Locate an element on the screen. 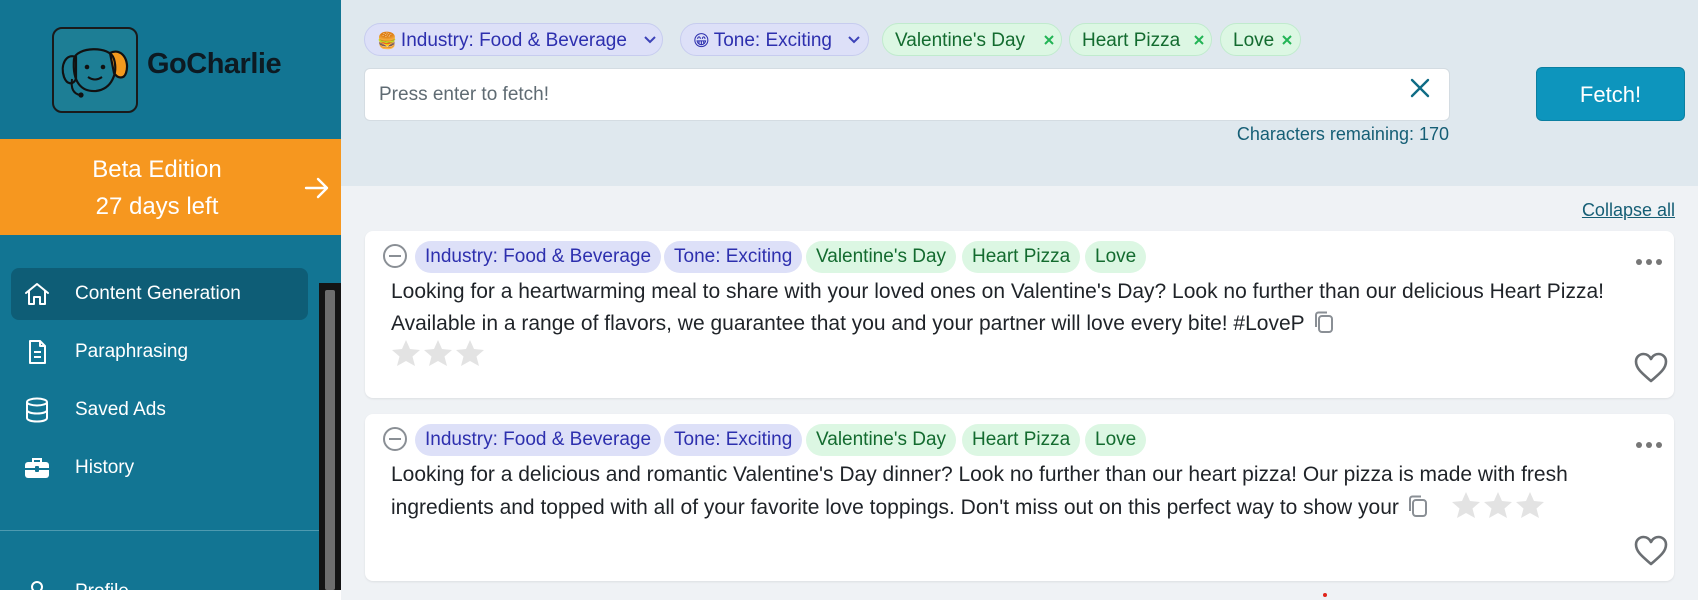 This screenshot has width=1698, height=600. sidebar-item-saved-ads: Saved Ads is located at coordinates (159, 410).